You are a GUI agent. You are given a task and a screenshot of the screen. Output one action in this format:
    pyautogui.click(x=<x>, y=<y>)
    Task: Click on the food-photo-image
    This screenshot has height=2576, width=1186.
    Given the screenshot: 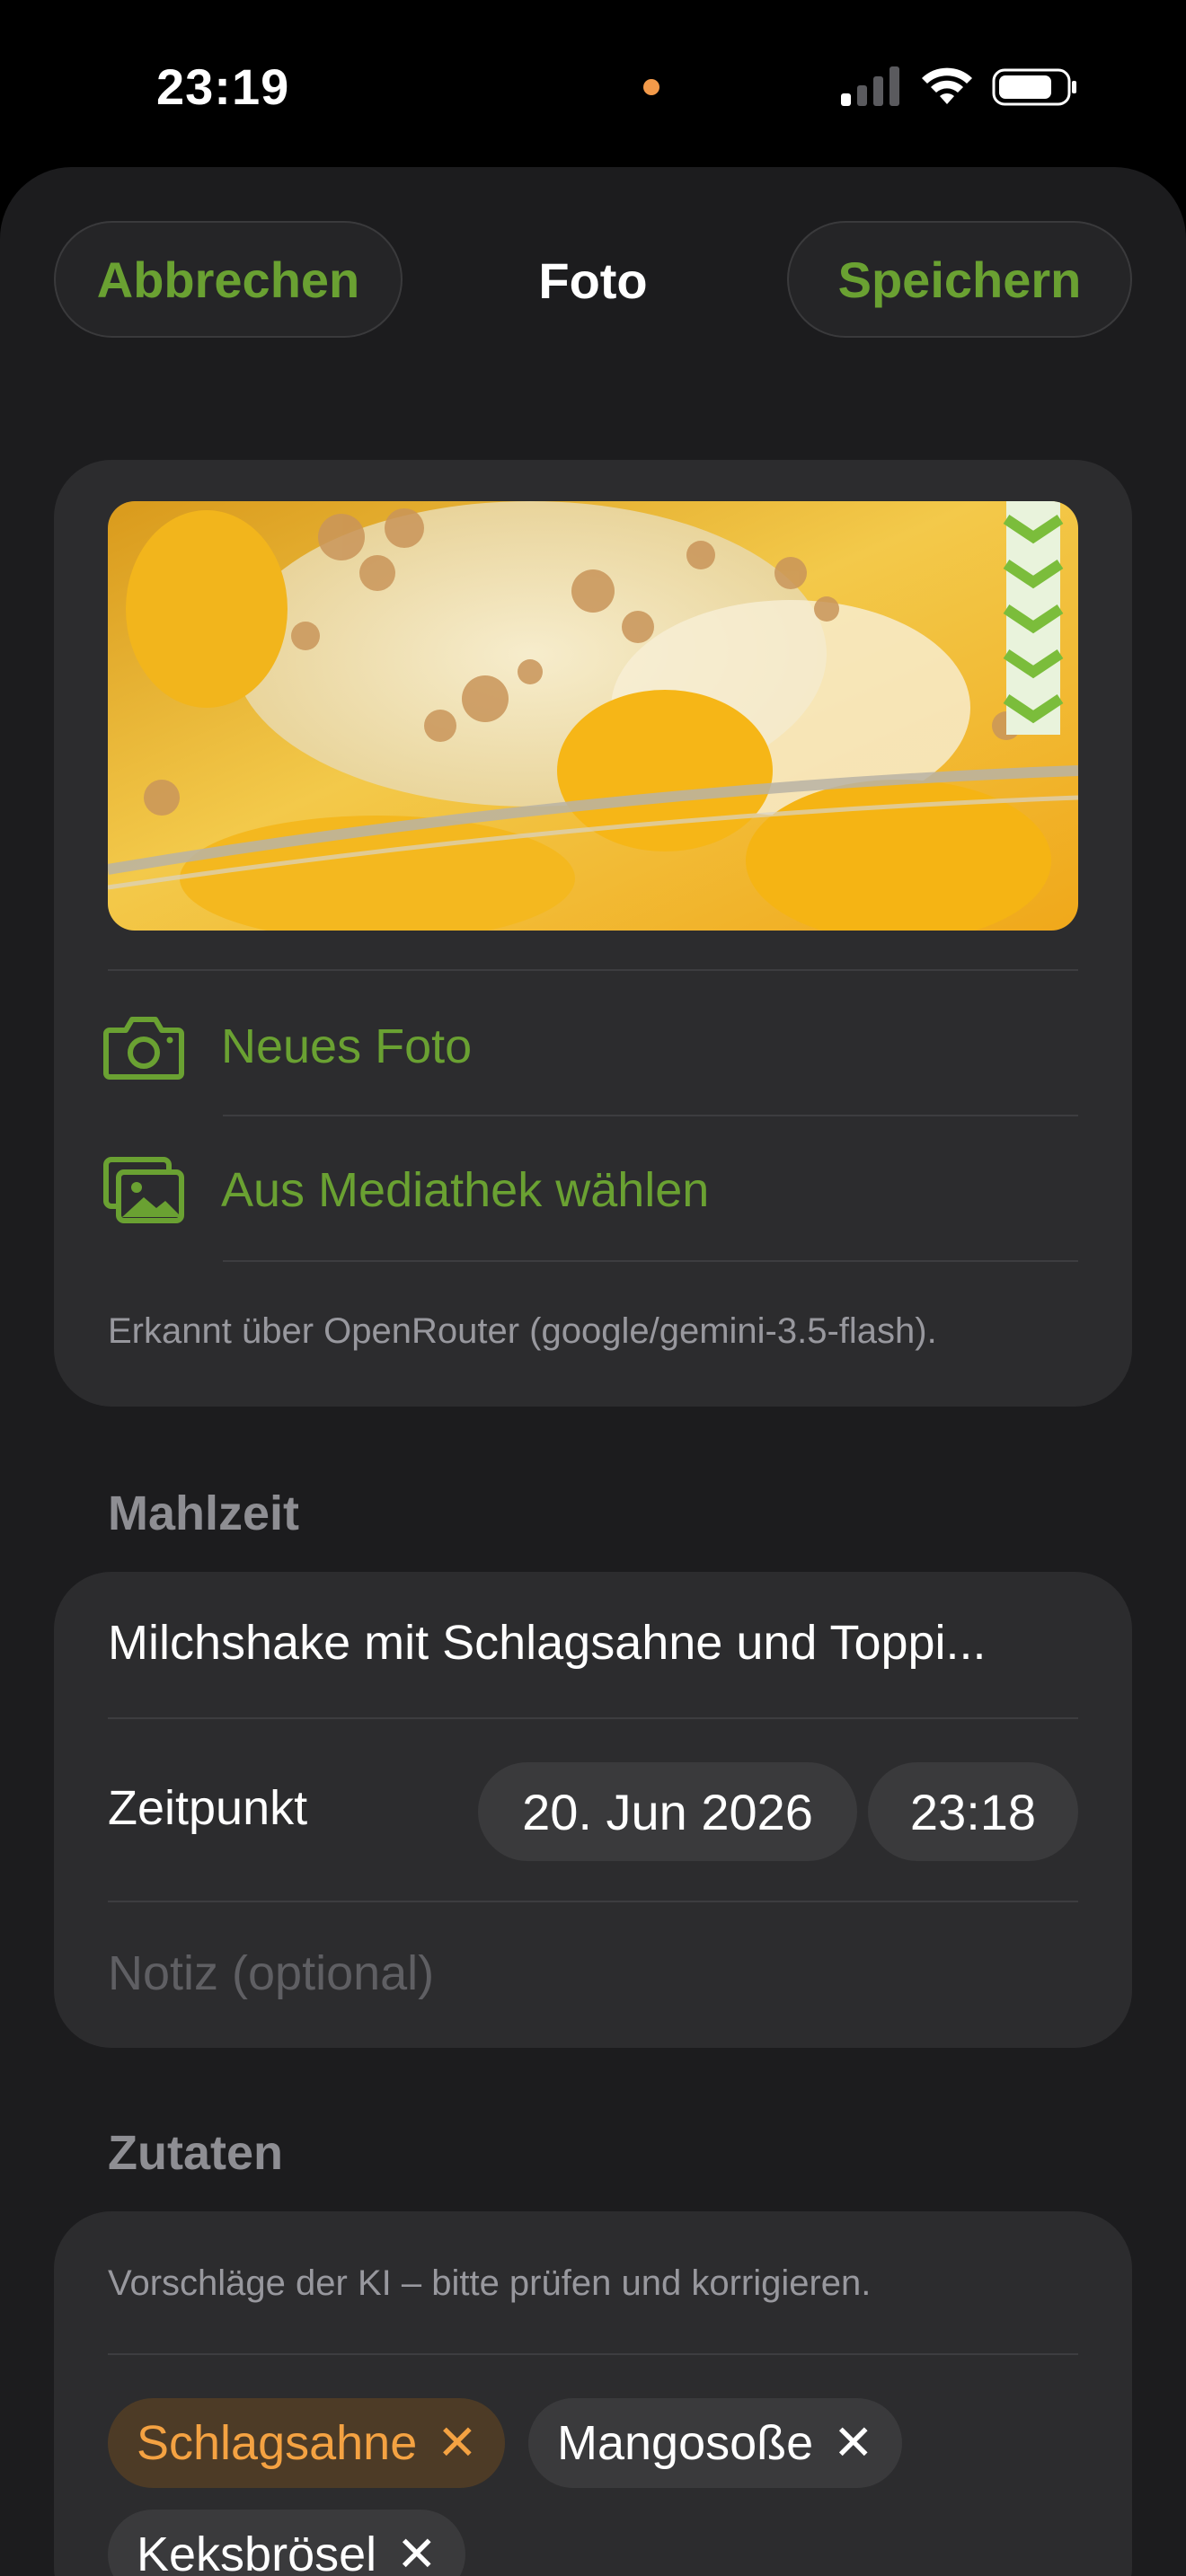 What is the action you would take?
    pyautogui.click(x=593, y=716)
    